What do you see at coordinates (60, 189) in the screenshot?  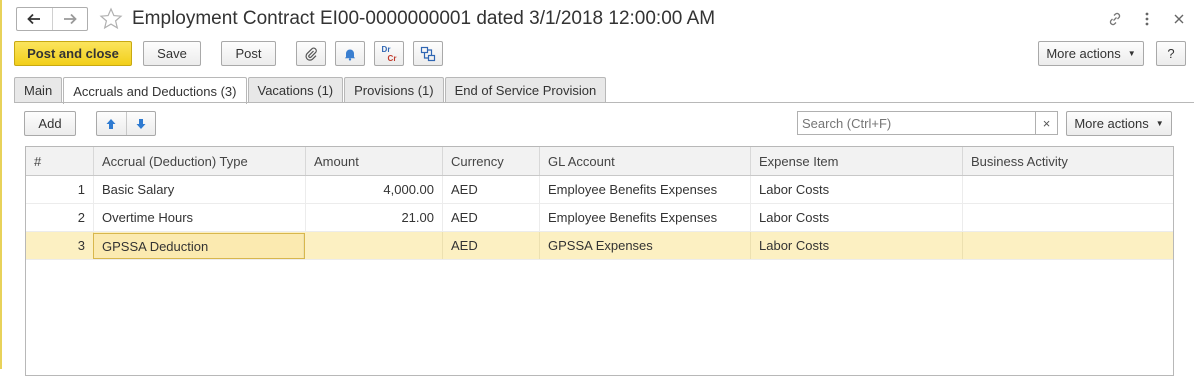 I see `row-number: 1` at bounding box center [60, 189].